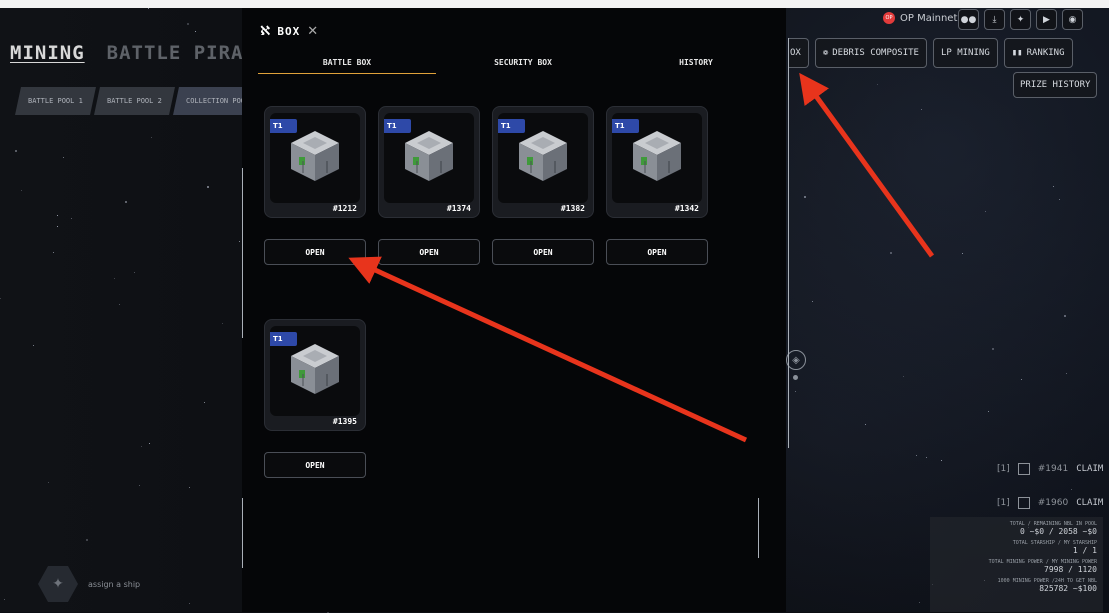 This screenshot has width=1109, height=613. What do you see at coordinates (867, 165) in the screenshot?
I see `arrow-to-box-button` at bounding box center [867, 165].